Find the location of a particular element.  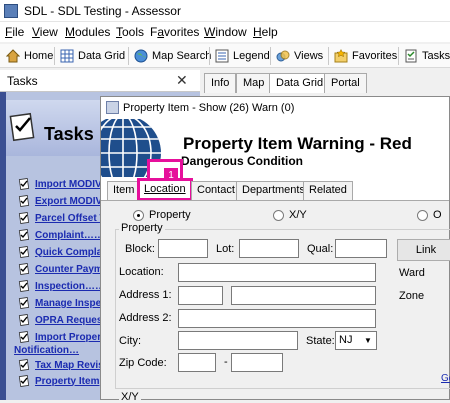

address1-field is located at coordinates (303, 295).